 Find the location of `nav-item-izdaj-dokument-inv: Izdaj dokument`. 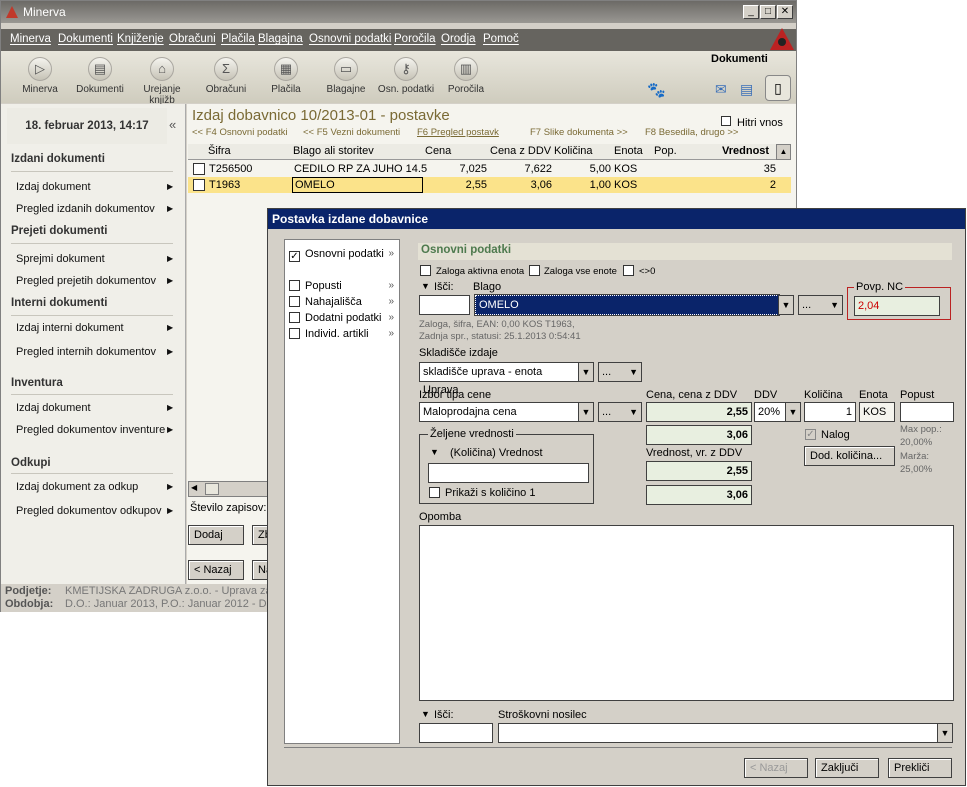

nav-item-izdaj-dokument-inv: Izdaj dokument is located at coordinates (53, 408).